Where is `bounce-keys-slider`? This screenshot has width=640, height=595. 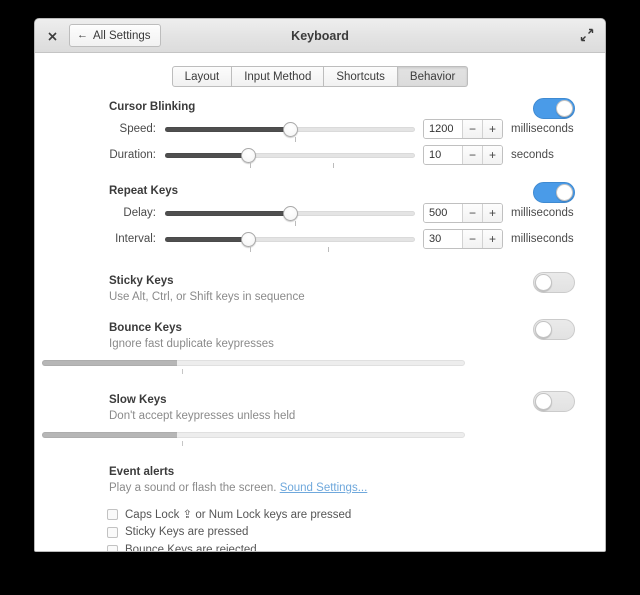
bounce-keys-slider is located at coordinates (253, 365).